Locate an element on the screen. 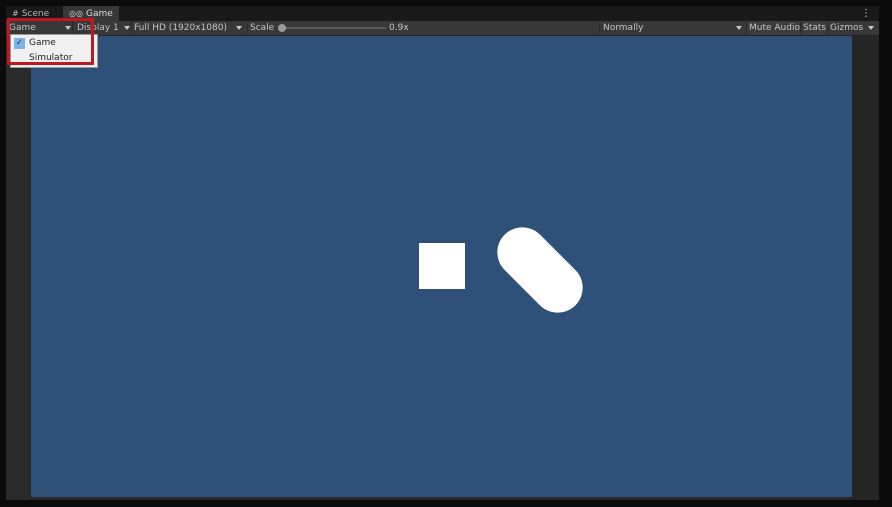  white-square is located at coordinates (442, 266).